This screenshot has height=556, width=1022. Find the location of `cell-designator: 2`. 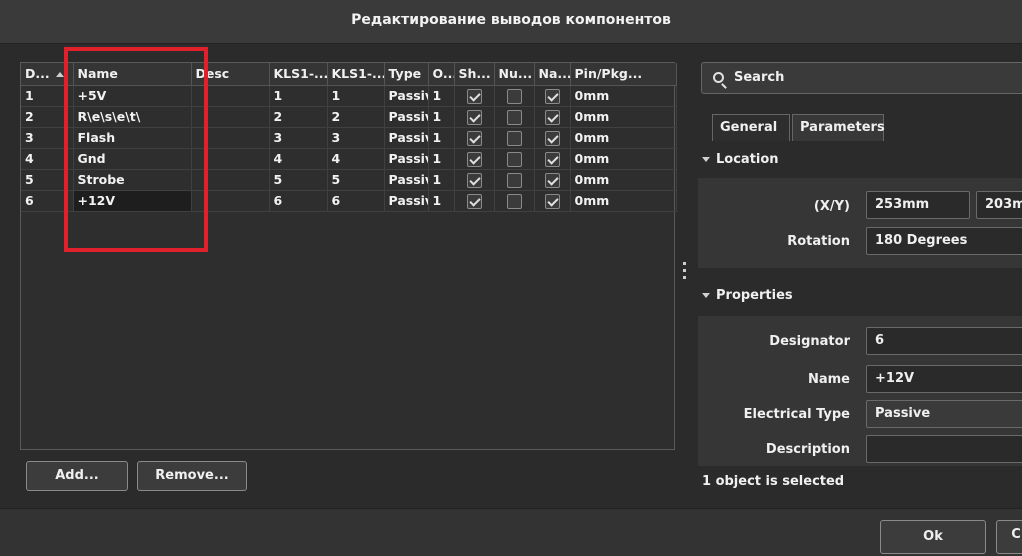

cell-designator: 2 is located at coordinates (47, 117).